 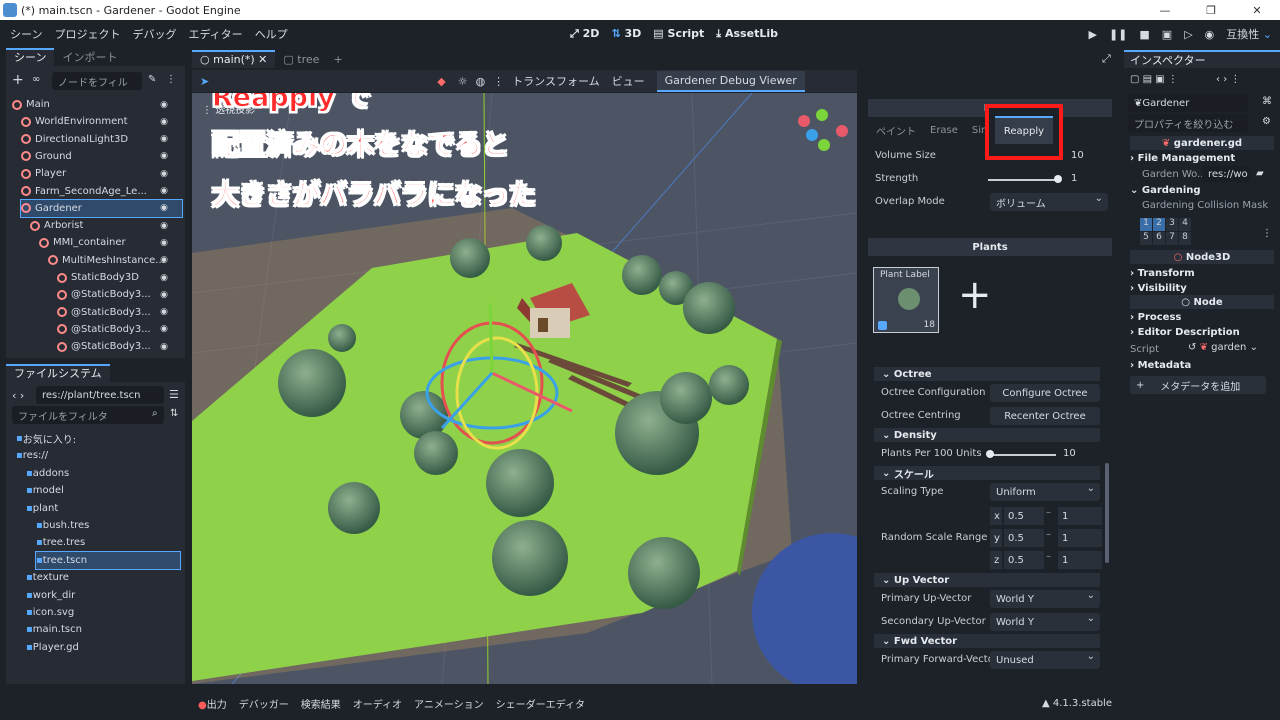 What do you see at coordinates (234, 59) in the screenshot?
I see `tab-main-scene: ○ main(*) ✕` at bounding box center [234, 59].